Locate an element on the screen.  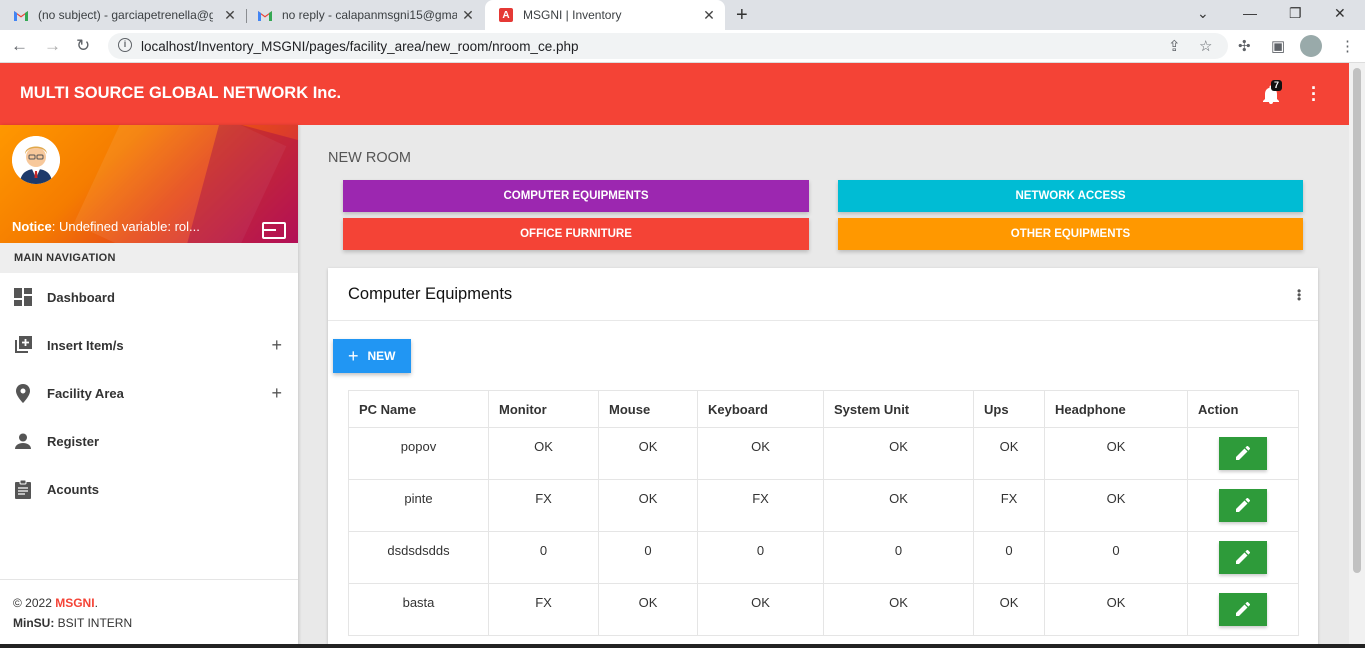
sidebar-item-acounts: Acounts is located at coordinates (149, 489).